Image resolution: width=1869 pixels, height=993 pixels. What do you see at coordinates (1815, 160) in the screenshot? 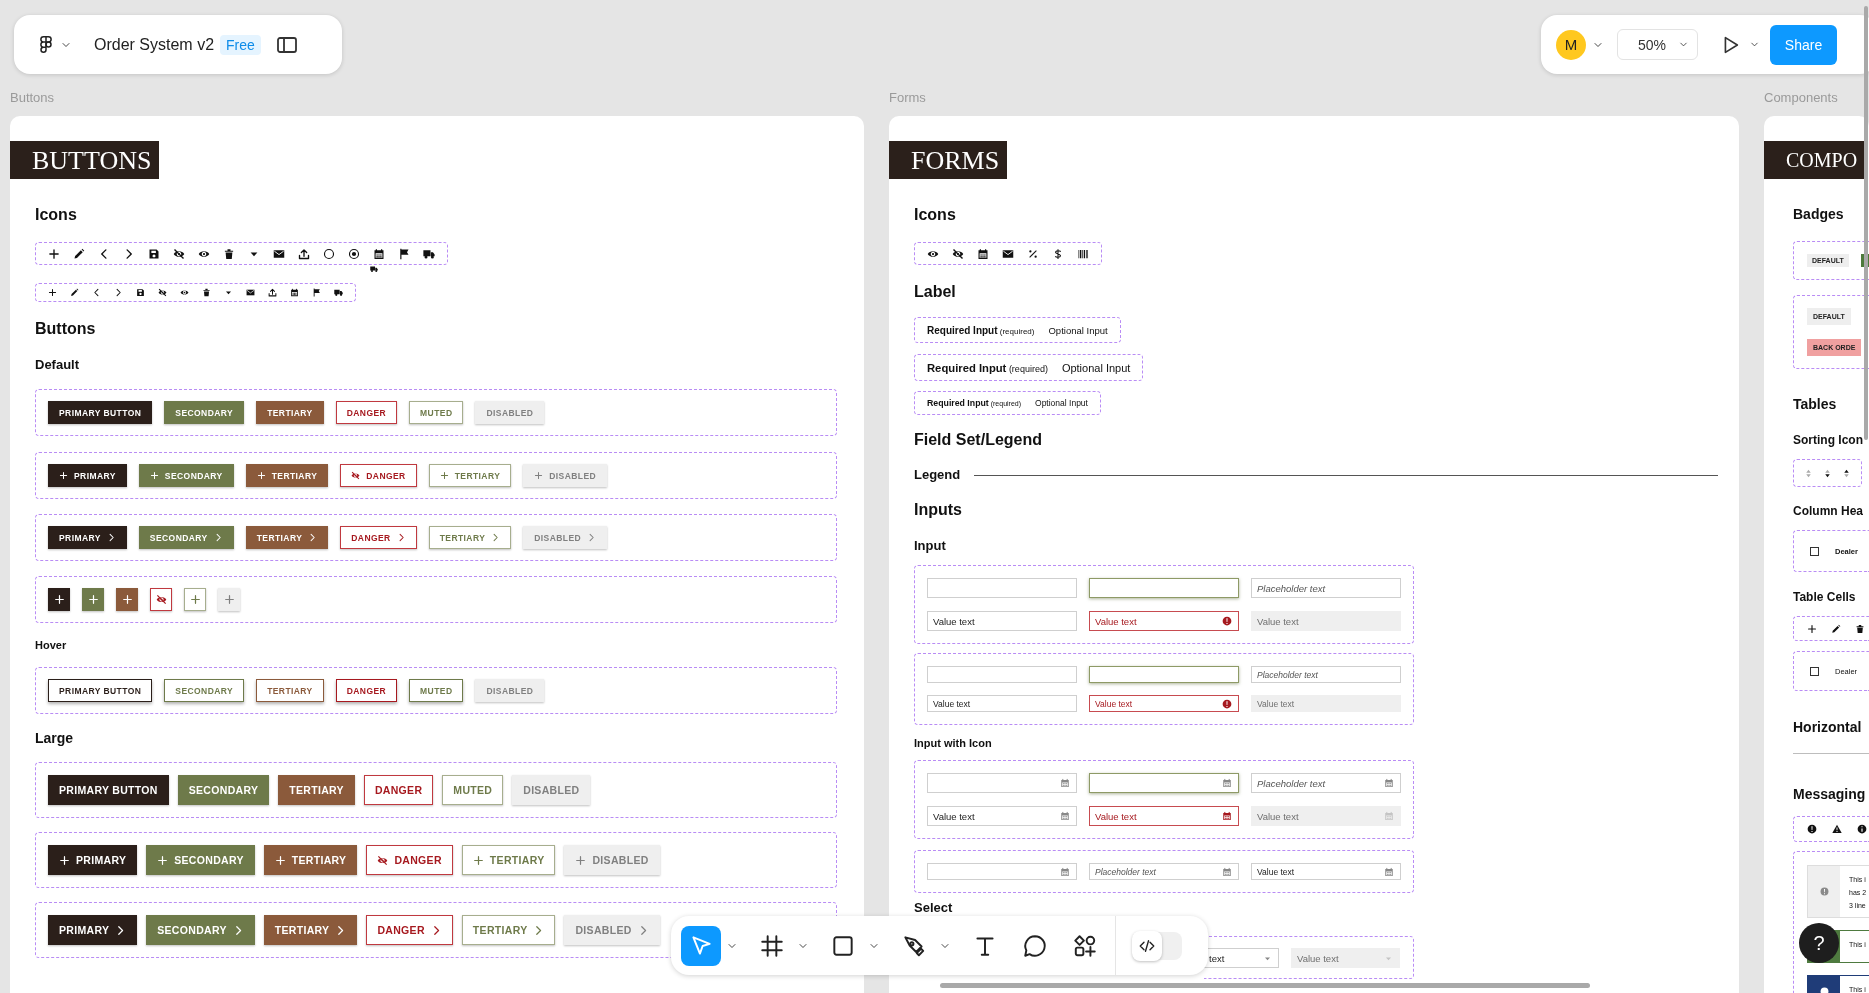
I see `frame-title: COMPO` at bounding box center [1815, 160].